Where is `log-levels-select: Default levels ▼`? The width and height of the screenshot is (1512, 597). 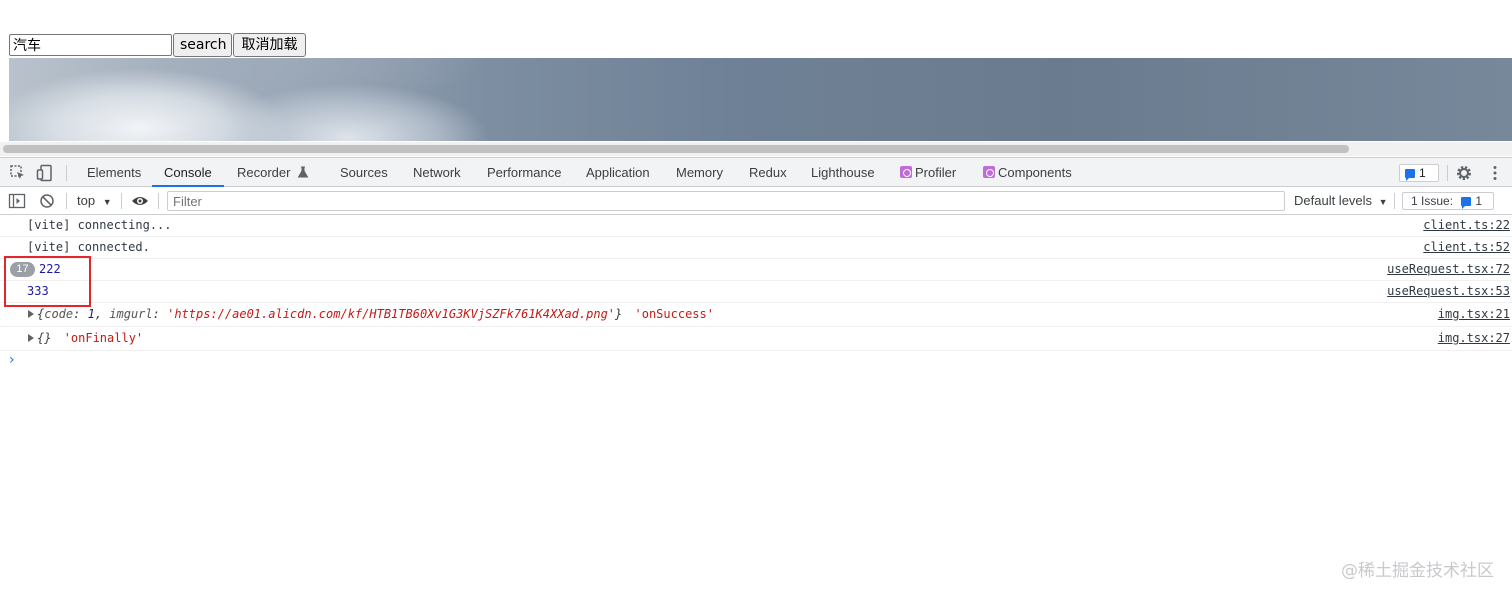
log-levels-select: Default levels ▼ is located at coordinates (1341, 201).